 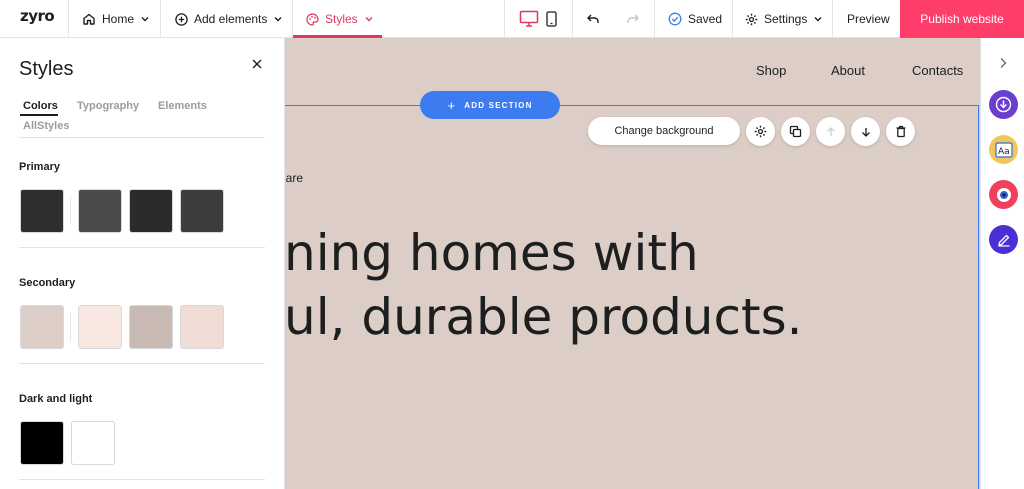 What do you see at coordinates (962, 19) in the screenshot?
I see `publish-website-button: Publish website` at bounding box center [962, 19].